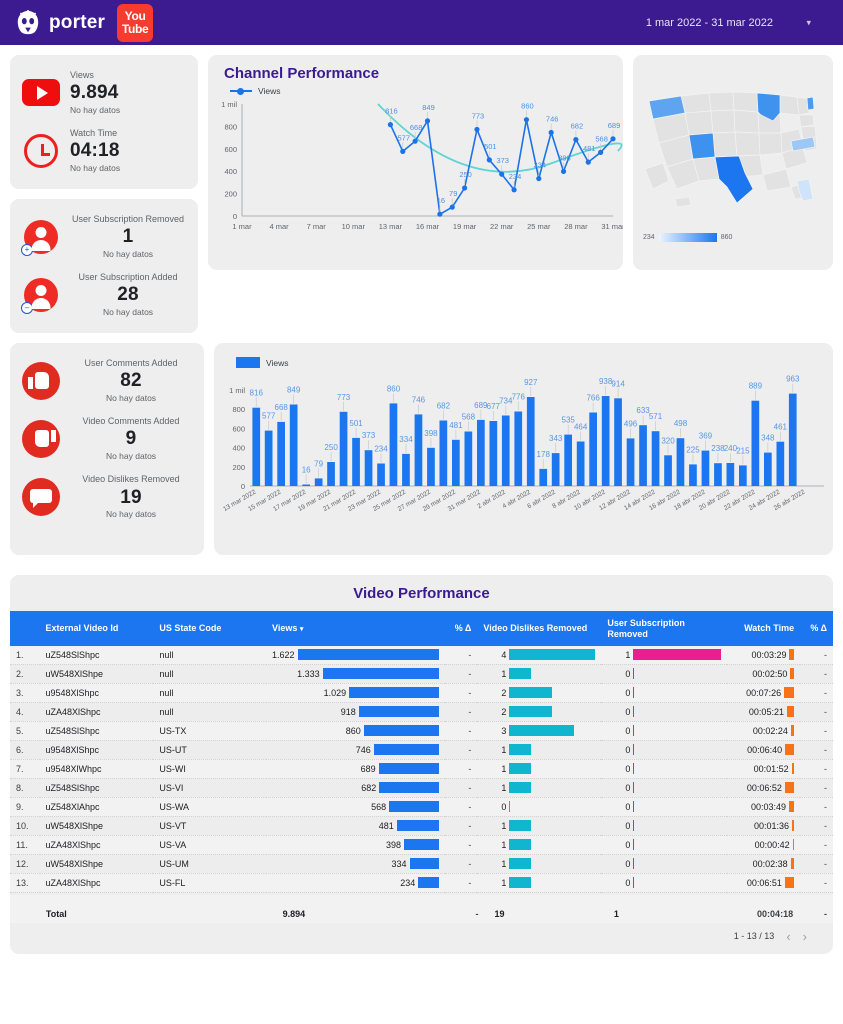 The height and width of the screenshot is (1024, 843). Describe the element at coordinates (816, 628) in the screenshot. I see `col-delta-watch: % Δ` at that location.